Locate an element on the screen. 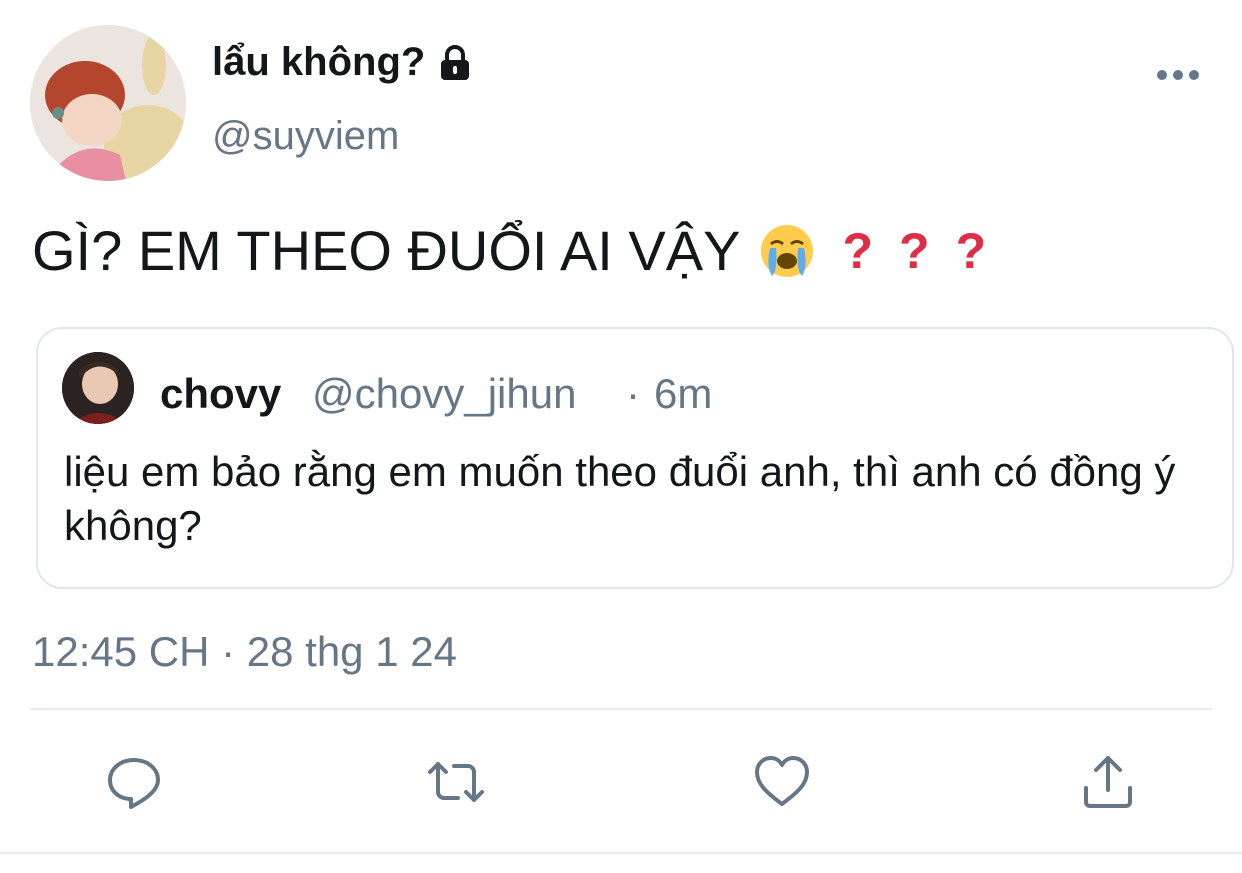 The image size is (1242, 873). reply-icon is located at coordinates (134, 783).